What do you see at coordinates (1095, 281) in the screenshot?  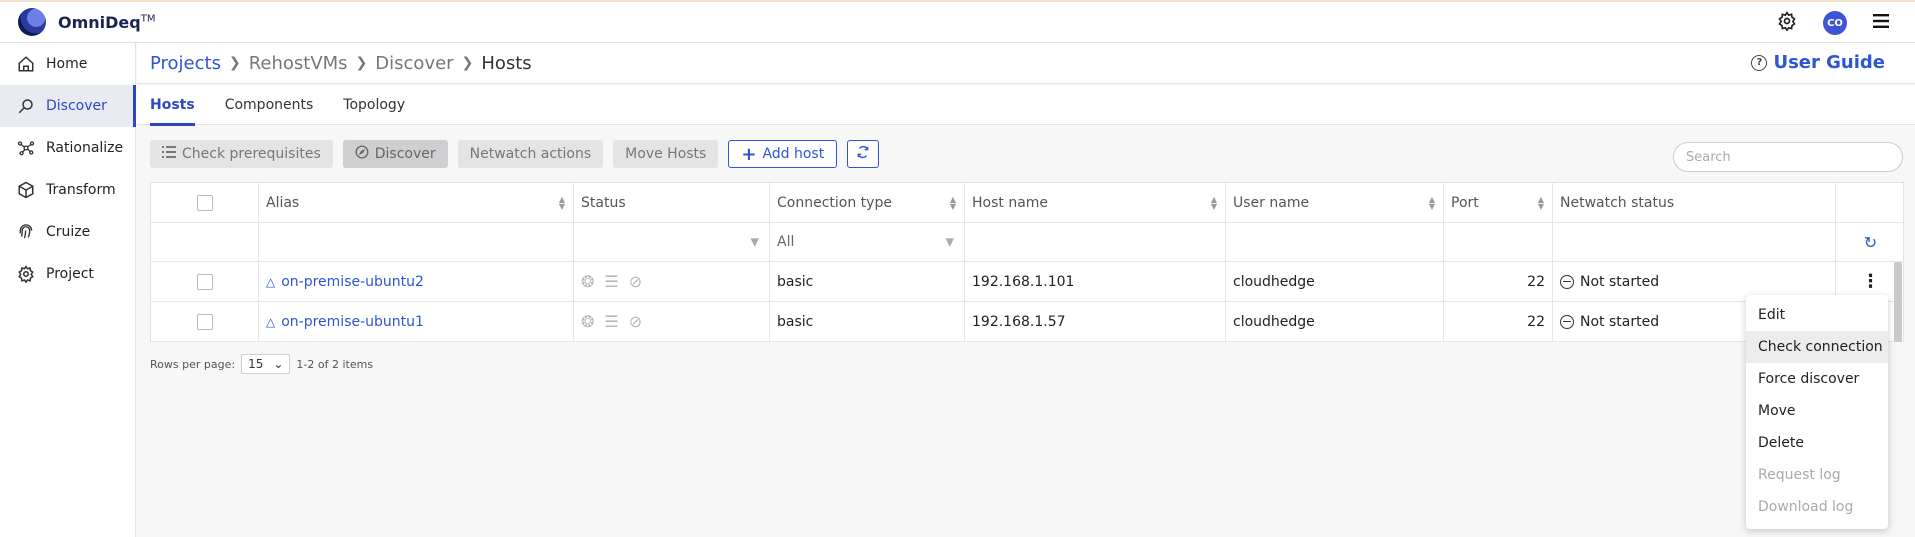 I see `host-name-cell: 192.168.1.101` at bounding box center [1095, 281].